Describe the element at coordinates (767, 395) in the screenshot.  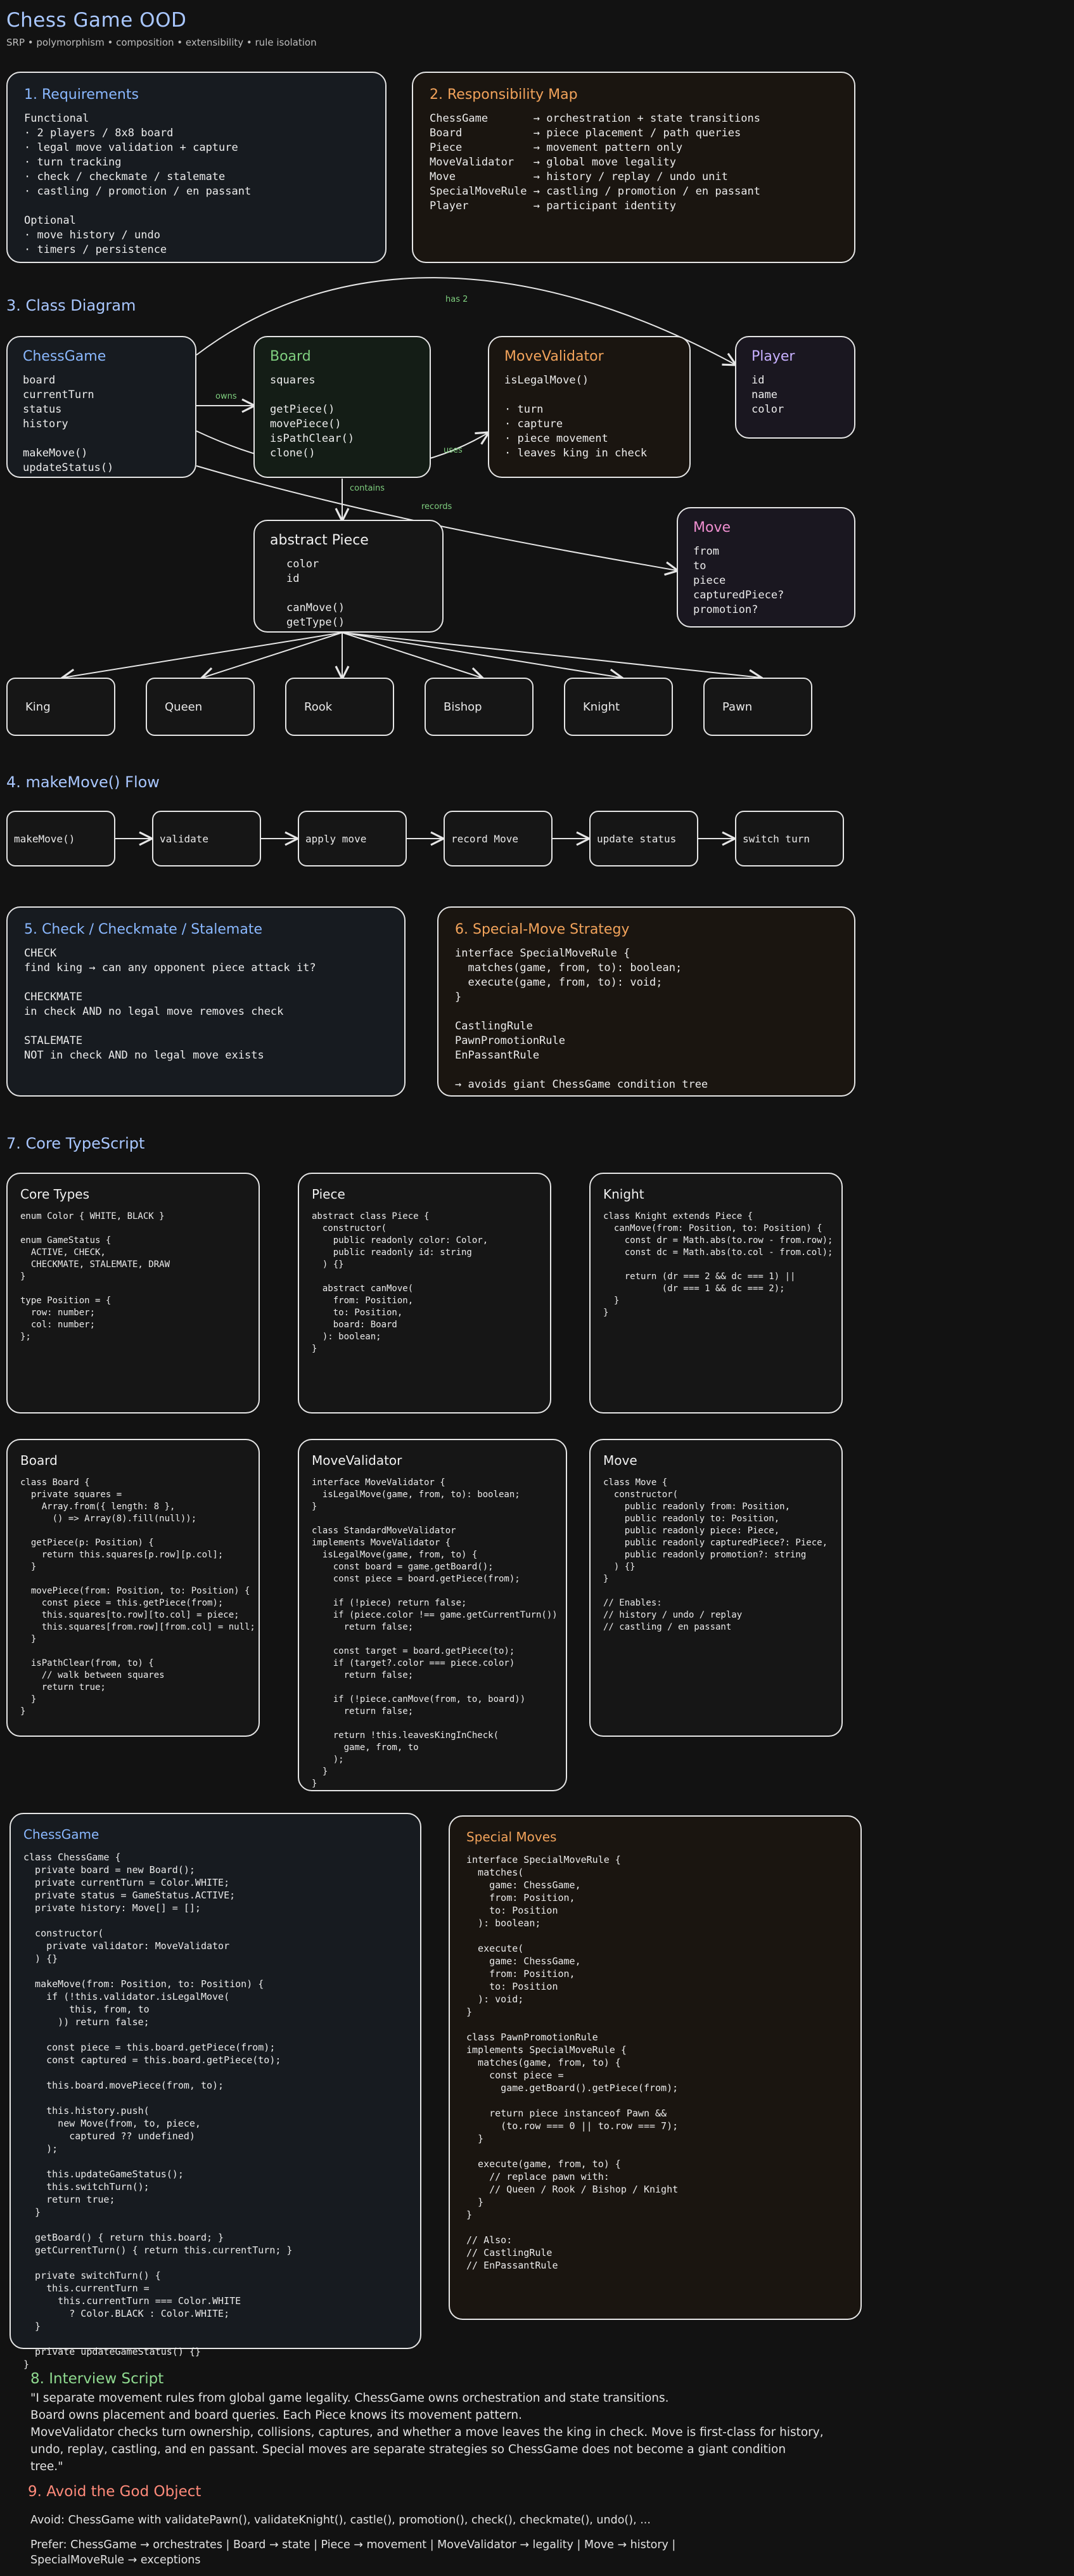
I see `player-class-body: id name color` at that location.